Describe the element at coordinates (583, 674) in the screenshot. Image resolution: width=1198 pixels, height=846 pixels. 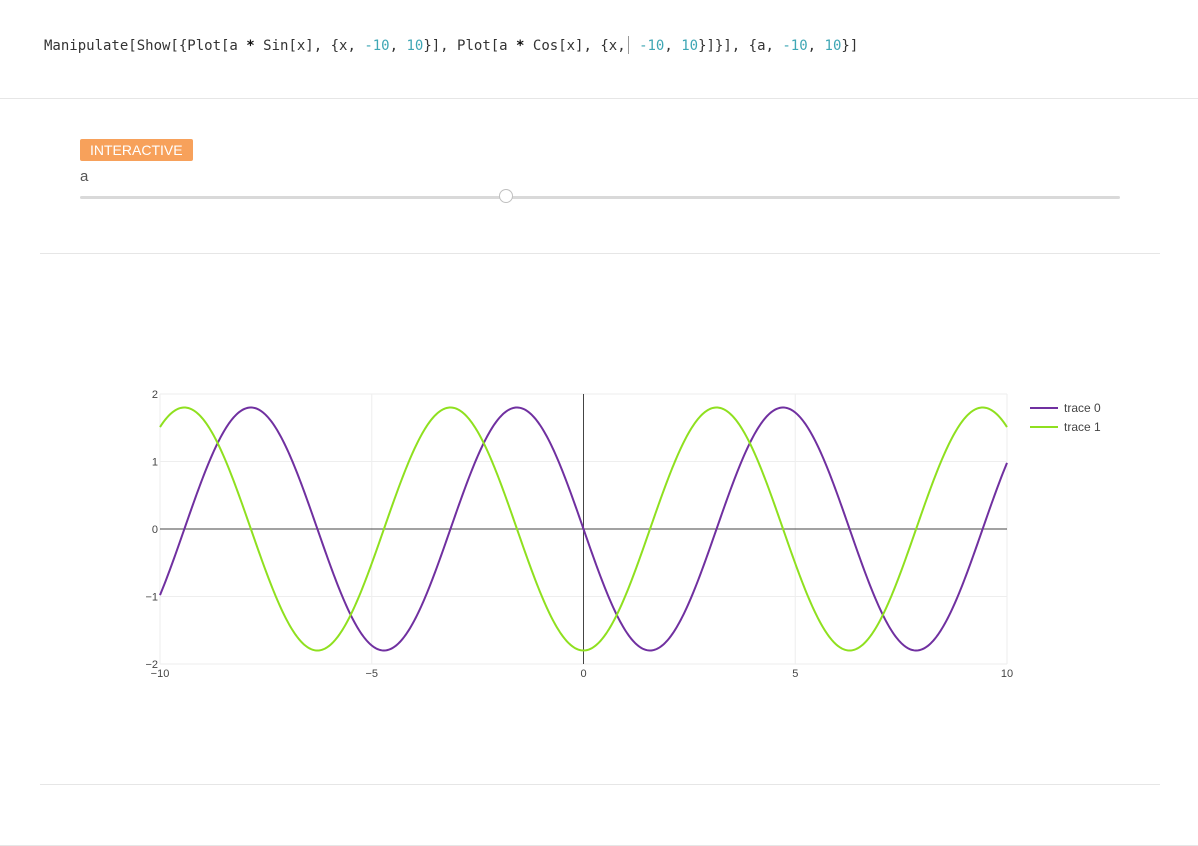
I see `x-tick-label: 0` at that location.